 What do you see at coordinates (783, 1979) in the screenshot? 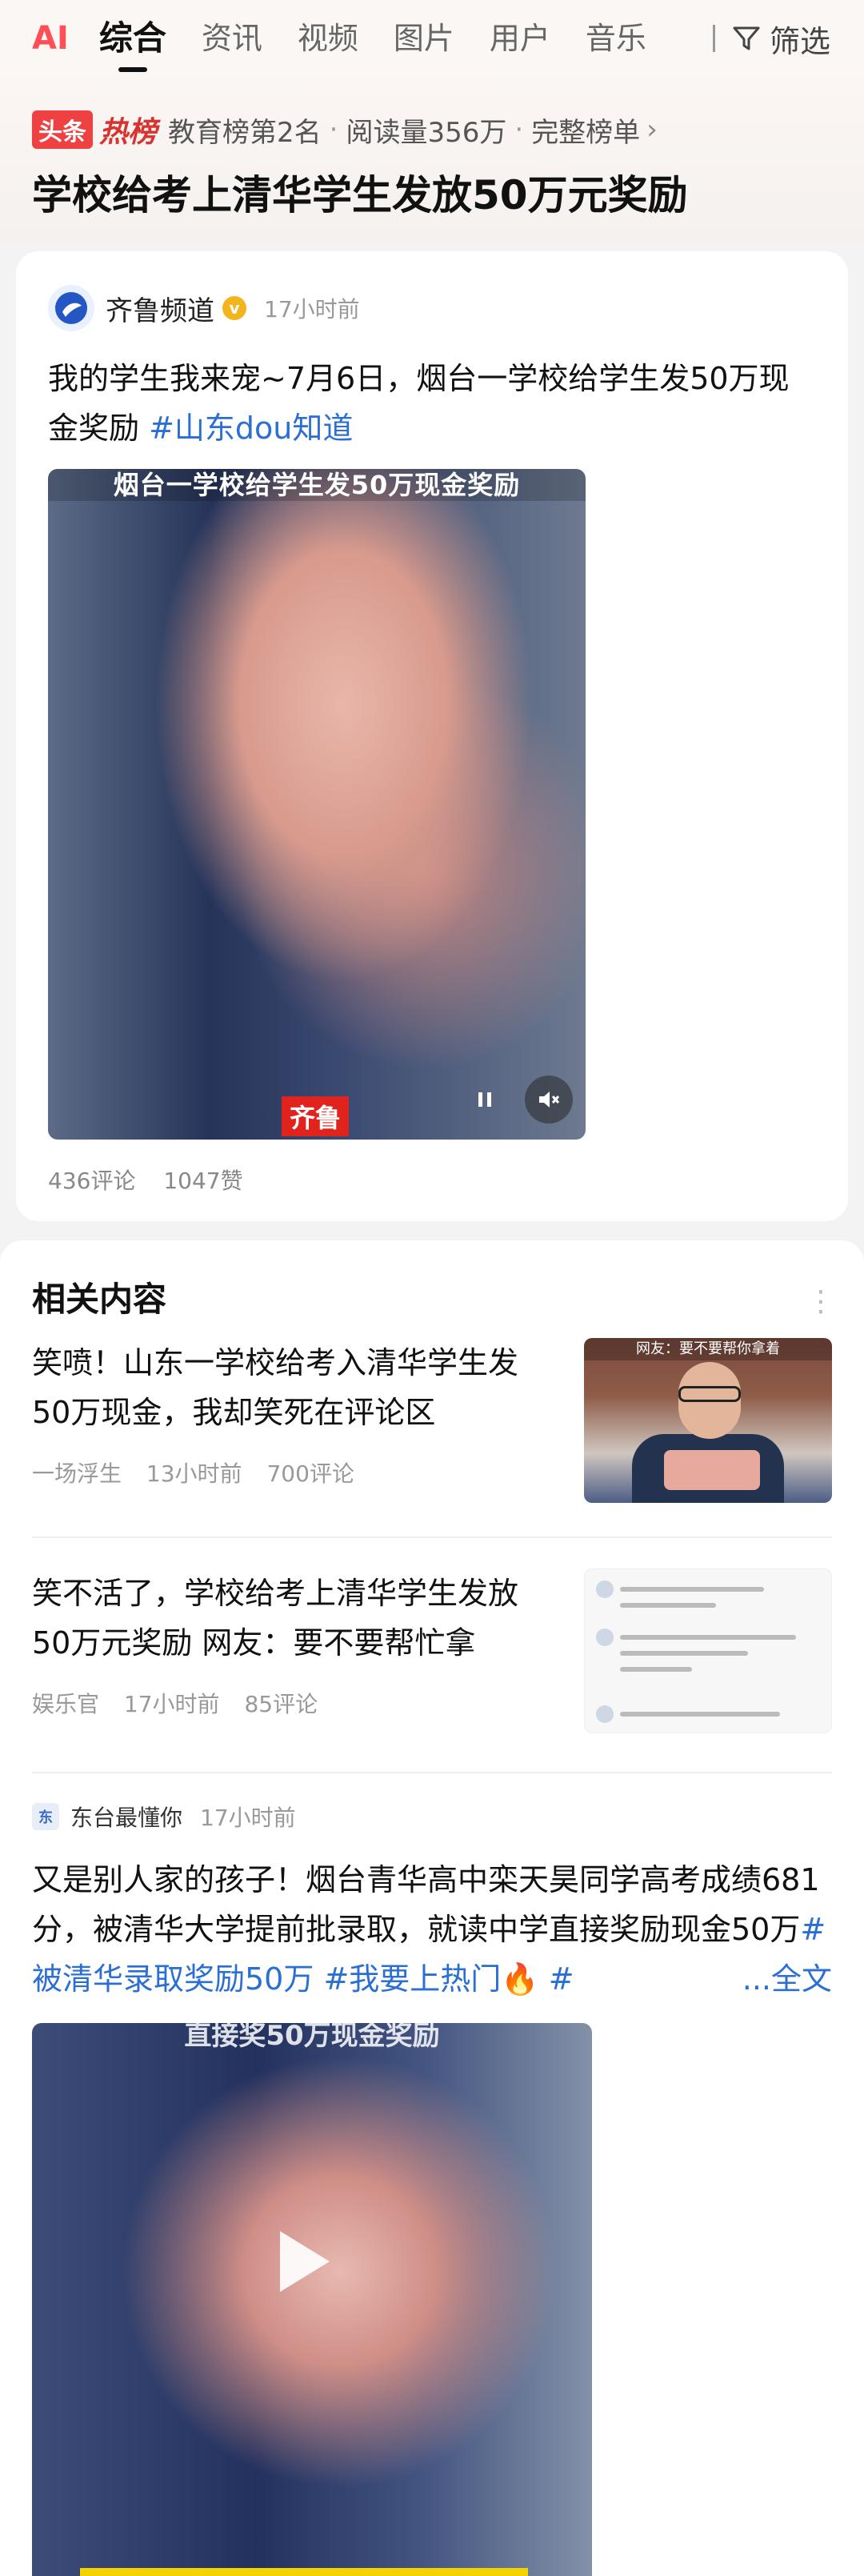
I see `expand-full-text: ...全文` at bounding box center [783, 1979].